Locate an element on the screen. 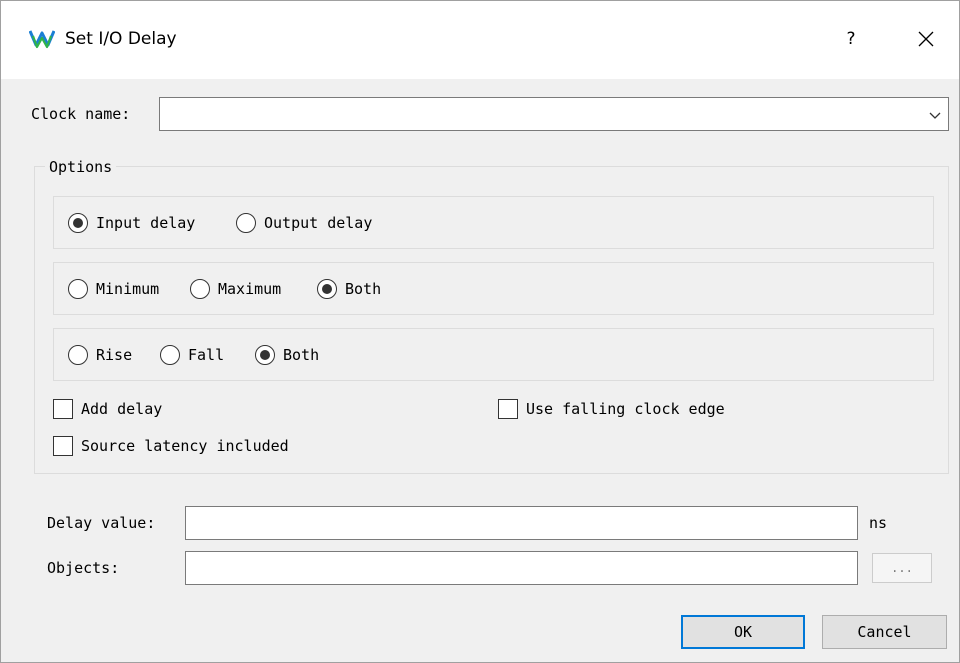  maximum-radio: Maximum is located at coordinates (235, 289).